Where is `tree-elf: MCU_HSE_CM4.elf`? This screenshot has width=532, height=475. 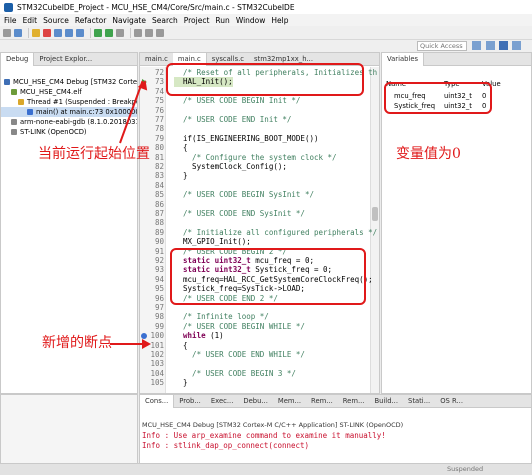
tree-elf: MCU_HSE_CM4.elf is located at coordinates (69, 92).